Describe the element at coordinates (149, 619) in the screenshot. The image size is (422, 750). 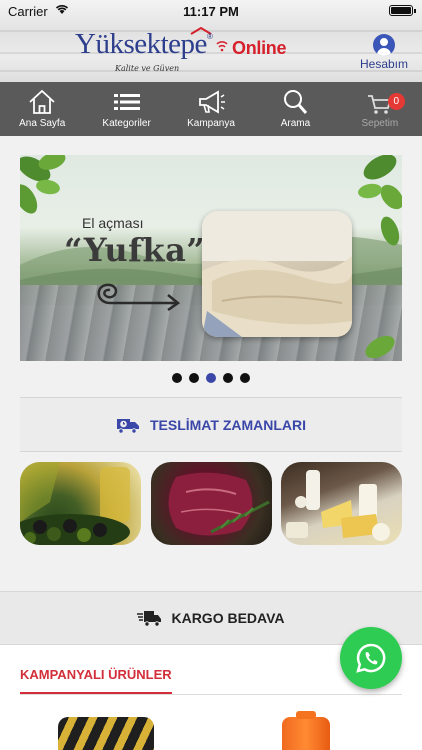
I see `delivery-truck-icon` at that location.